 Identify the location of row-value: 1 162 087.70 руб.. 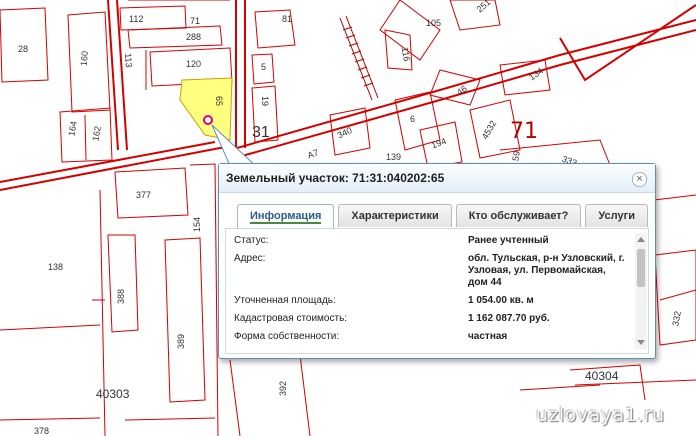
(509, 318).